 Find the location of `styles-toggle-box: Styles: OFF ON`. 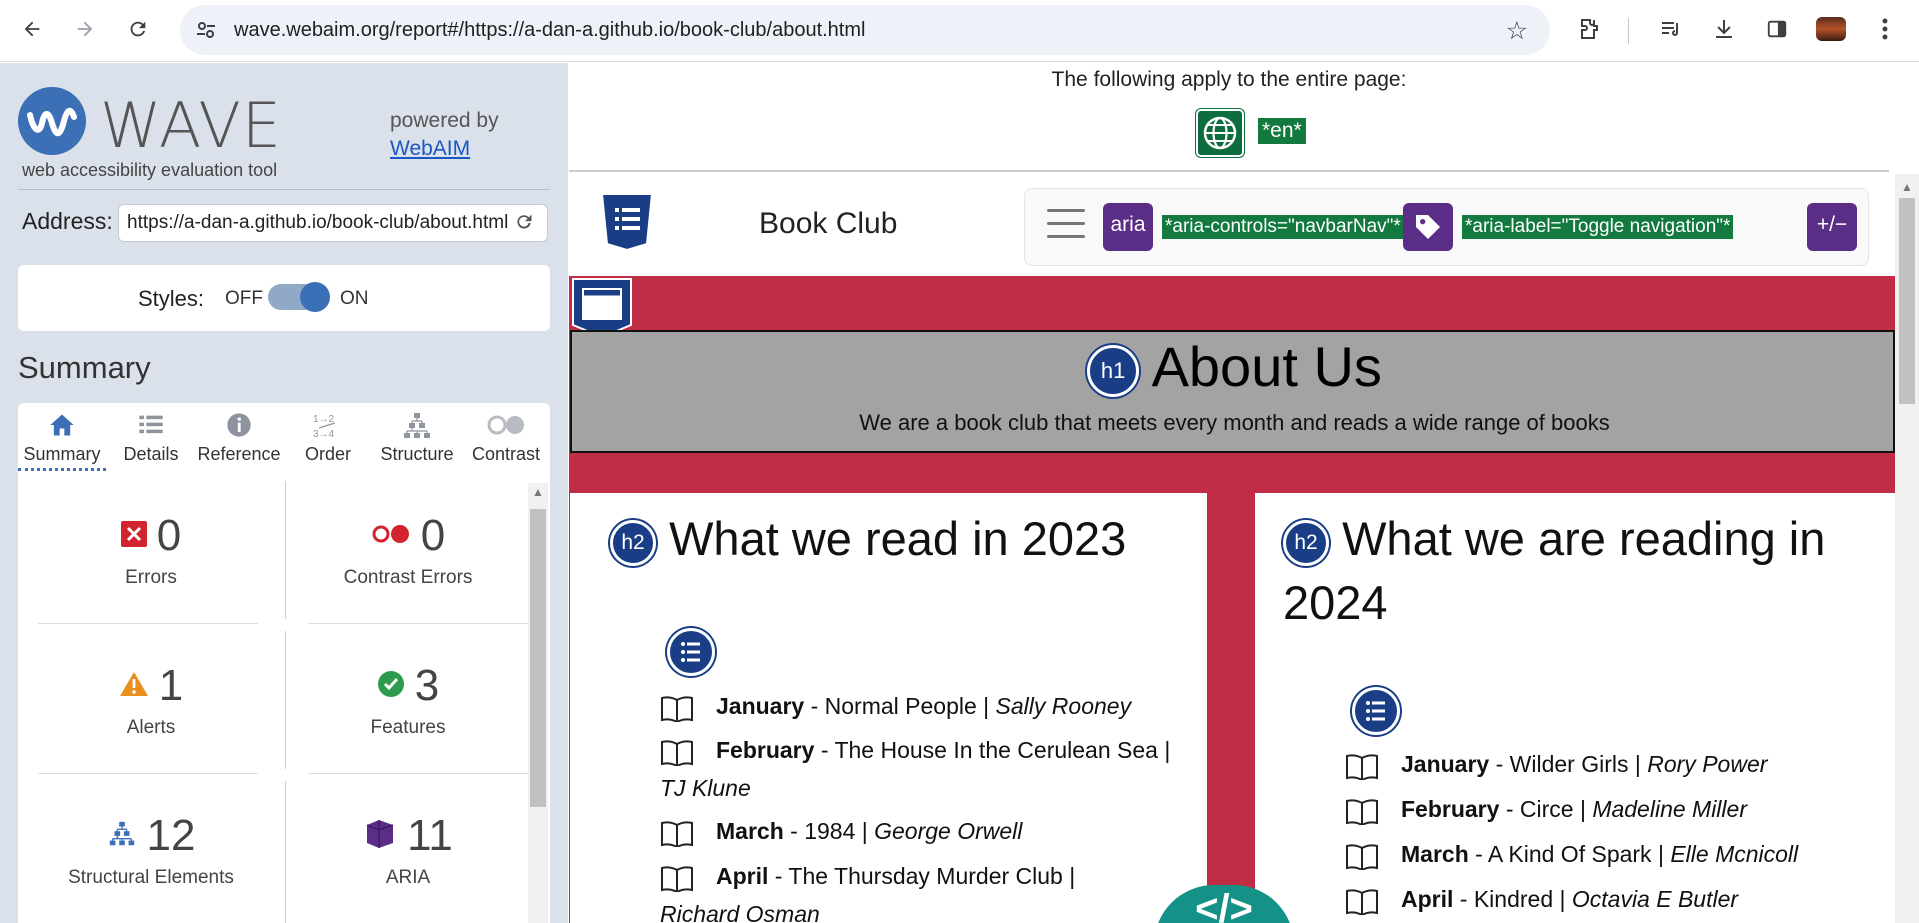

styles-toggle-box: Styles: OFF ON is located at coordinates (284, 298).